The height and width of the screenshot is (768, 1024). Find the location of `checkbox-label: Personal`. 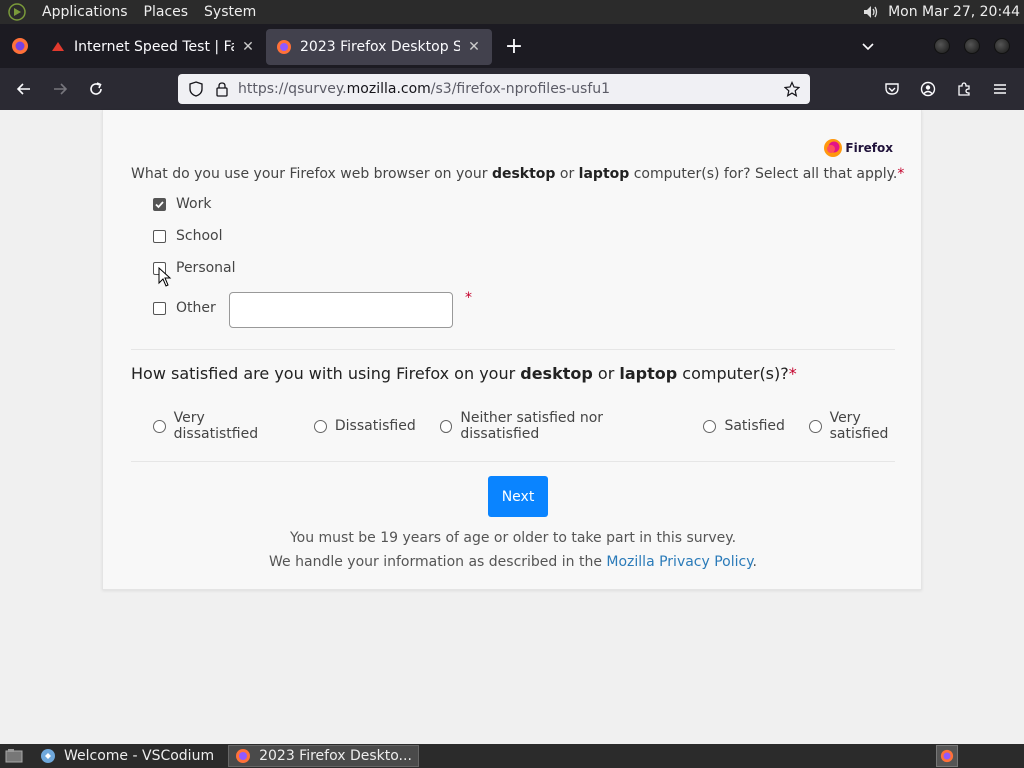

checkbox-label: Personal is located at coordinates (206, 268).